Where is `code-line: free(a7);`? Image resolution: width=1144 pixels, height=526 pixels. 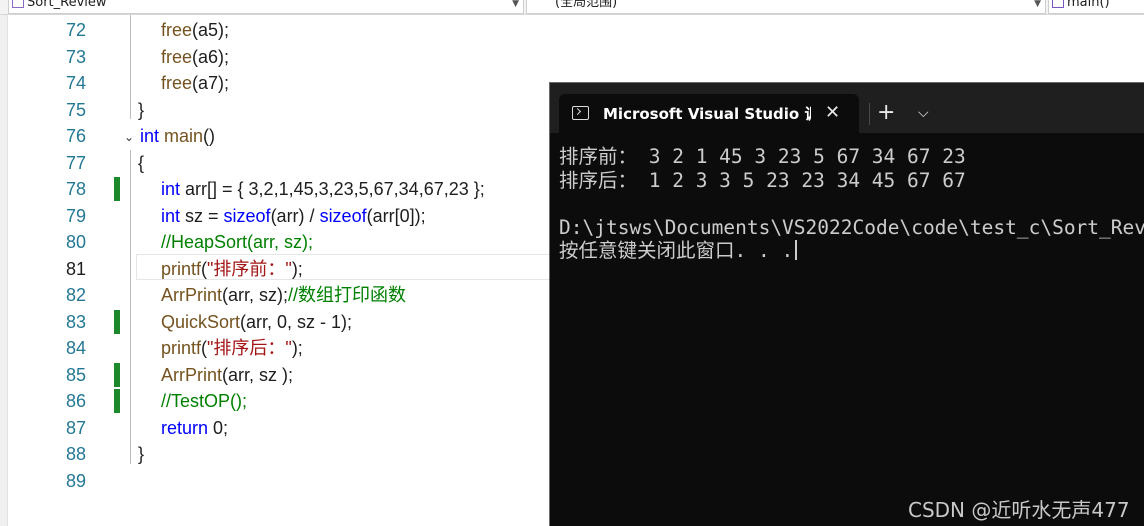
code-line: free(a7); is located at coordinates (195, 83).